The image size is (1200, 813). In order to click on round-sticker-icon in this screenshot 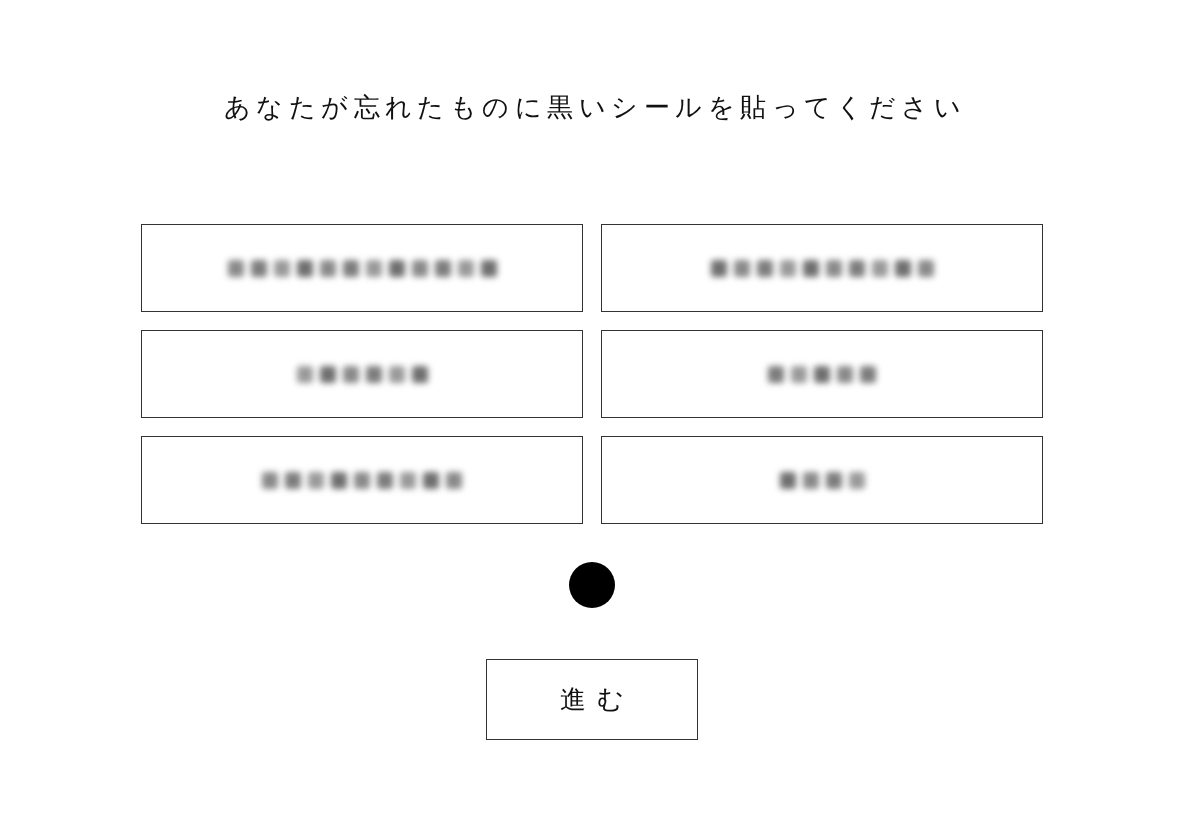, I will do `click(592, 585)`.